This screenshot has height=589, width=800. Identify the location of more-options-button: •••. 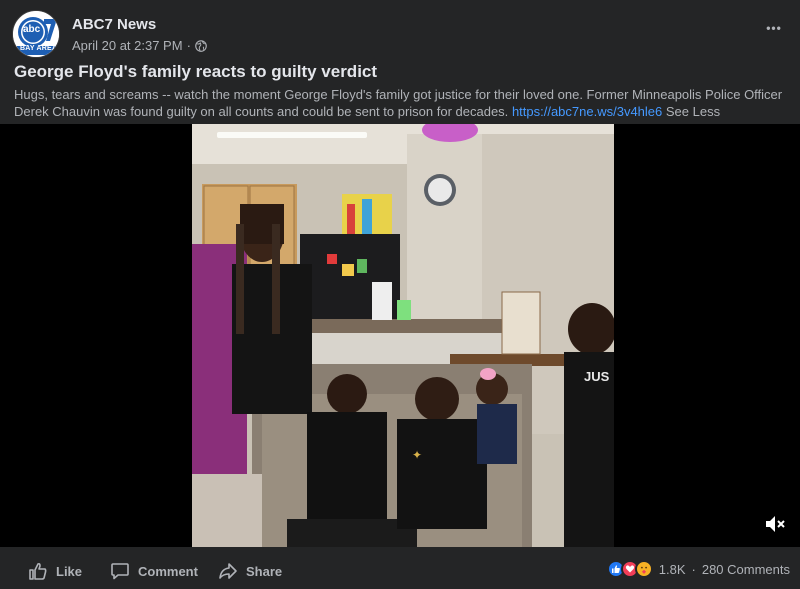
(774, 28).